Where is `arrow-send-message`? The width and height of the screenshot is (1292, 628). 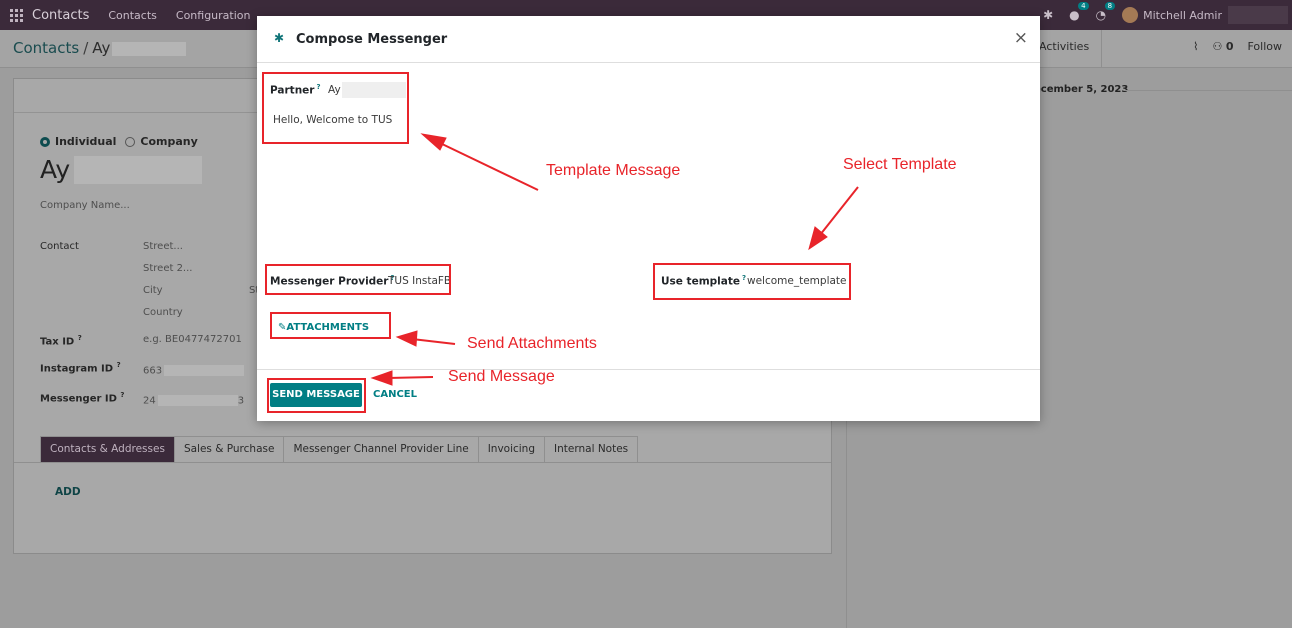 arrow-send-message is located at coordinates (410, 377).